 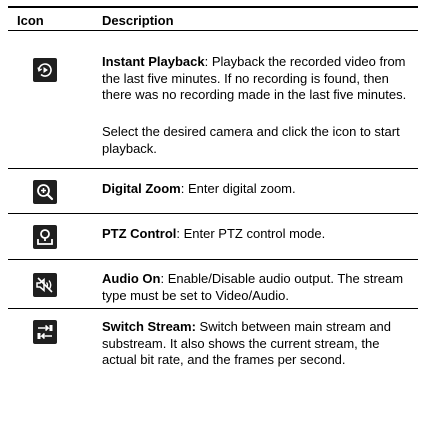 I want to click on row-text: Enter digital zoom., so click(x=240, y=188).